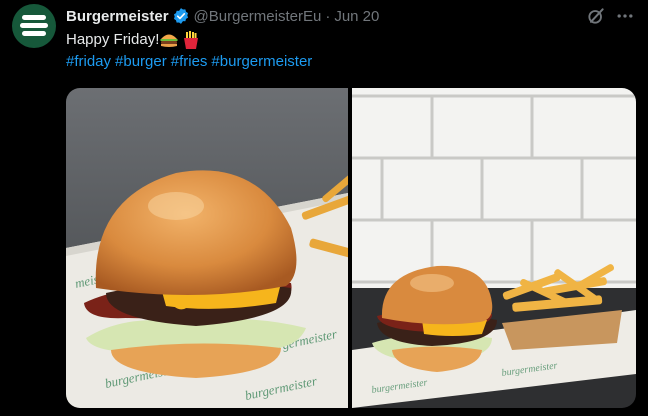  What do you see at coordinates (180, 16) in the screenshot?
I see `verified-badge-icon` at bounding box center [180, 16].